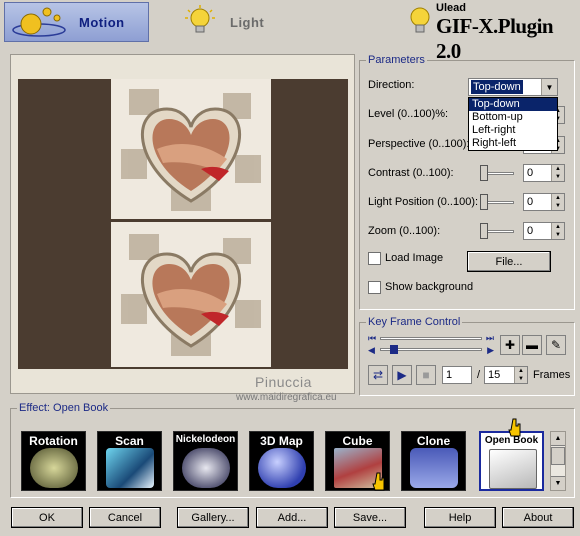 The width and height of the screenshot is (580, 536). I want to click on direction-dropdown: Top-down Bottom-up Left-right Right-left, so click(513, 124).